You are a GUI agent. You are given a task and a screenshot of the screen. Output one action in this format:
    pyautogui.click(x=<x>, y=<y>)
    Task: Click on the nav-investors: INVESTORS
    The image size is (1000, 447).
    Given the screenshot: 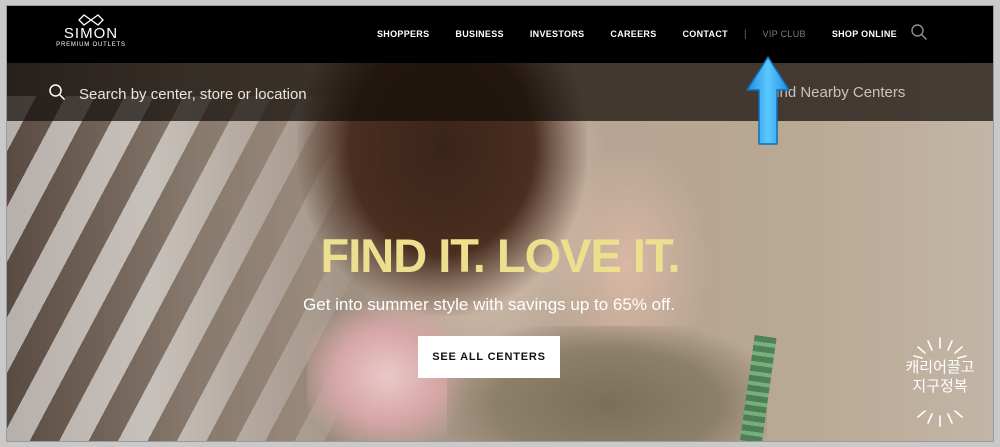 What is the action you would take?
    pyautogui.click(x=557, y=34)
    